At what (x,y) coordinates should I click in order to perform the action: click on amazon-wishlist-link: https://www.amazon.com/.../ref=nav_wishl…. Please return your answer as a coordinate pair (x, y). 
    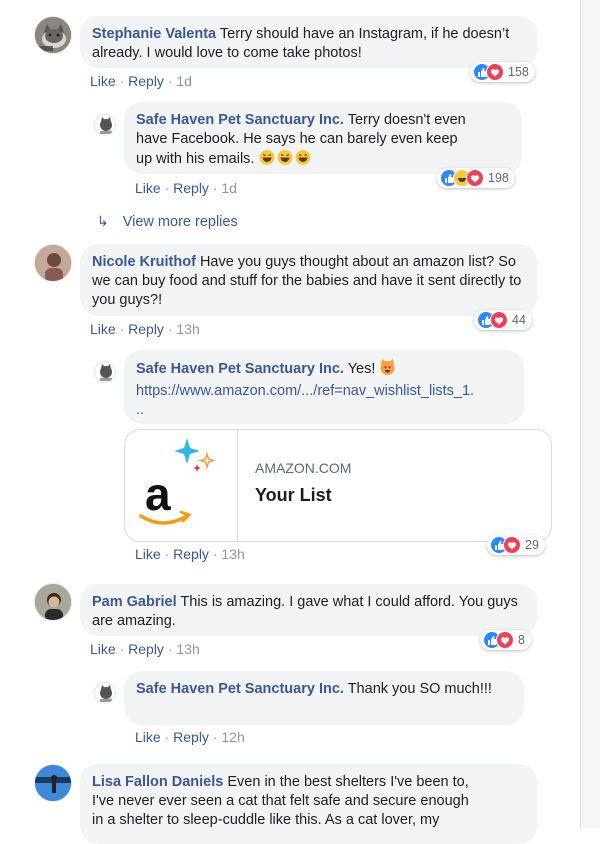
    Looking at the image, I should click on (305, 391).